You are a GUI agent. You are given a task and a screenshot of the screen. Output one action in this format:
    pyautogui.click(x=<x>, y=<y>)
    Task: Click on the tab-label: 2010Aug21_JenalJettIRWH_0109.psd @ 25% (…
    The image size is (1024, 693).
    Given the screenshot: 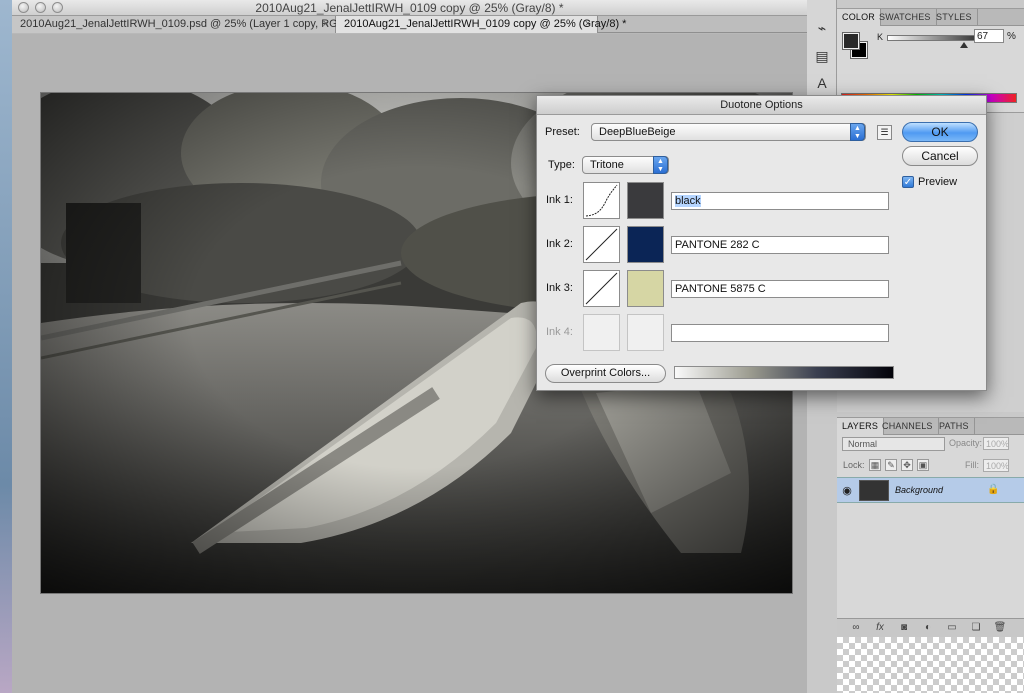 What is the action you would take?
    pyautogui.click(x=189, y=24)
    